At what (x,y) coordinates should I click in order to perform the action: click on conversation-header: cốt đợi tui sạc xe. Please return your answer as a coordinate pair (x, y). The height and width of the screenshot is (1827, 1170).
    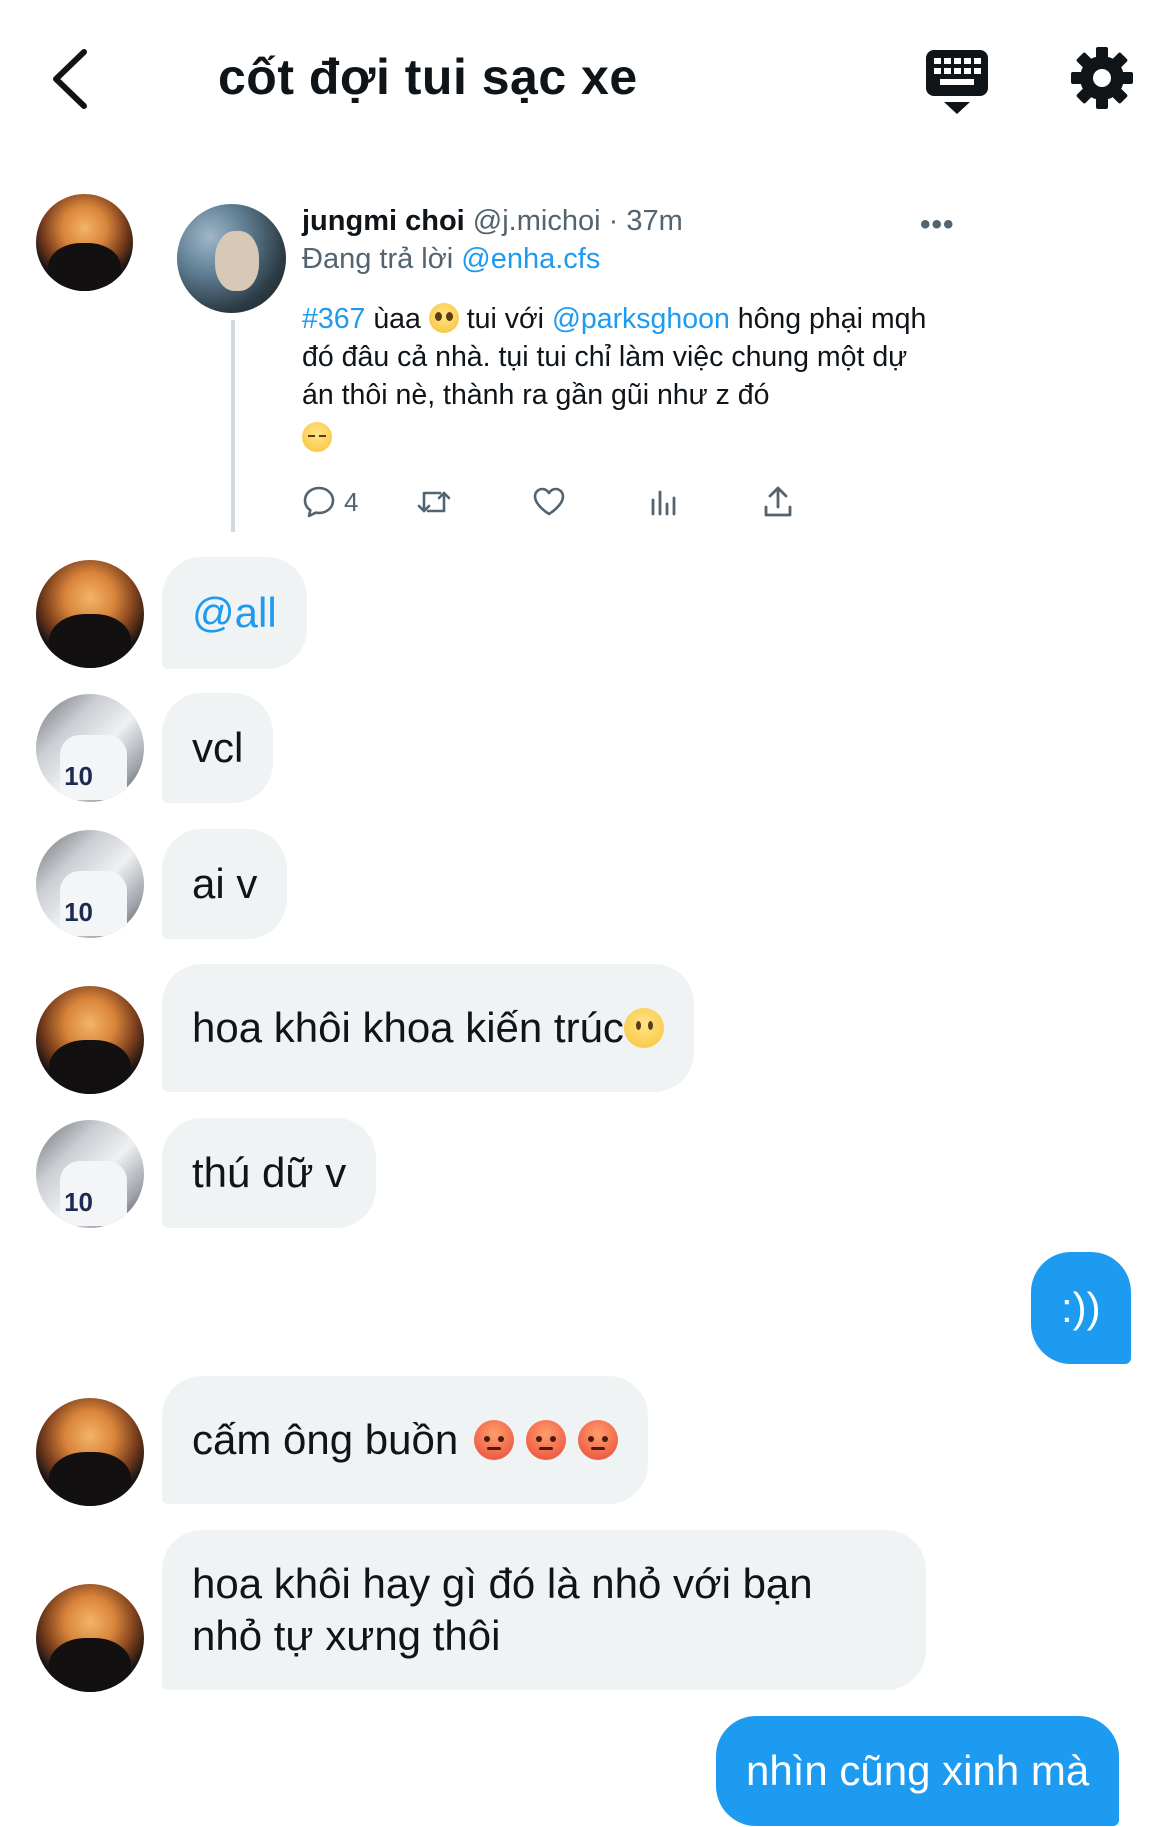
    Looking at the image, I should click on (585, 80).